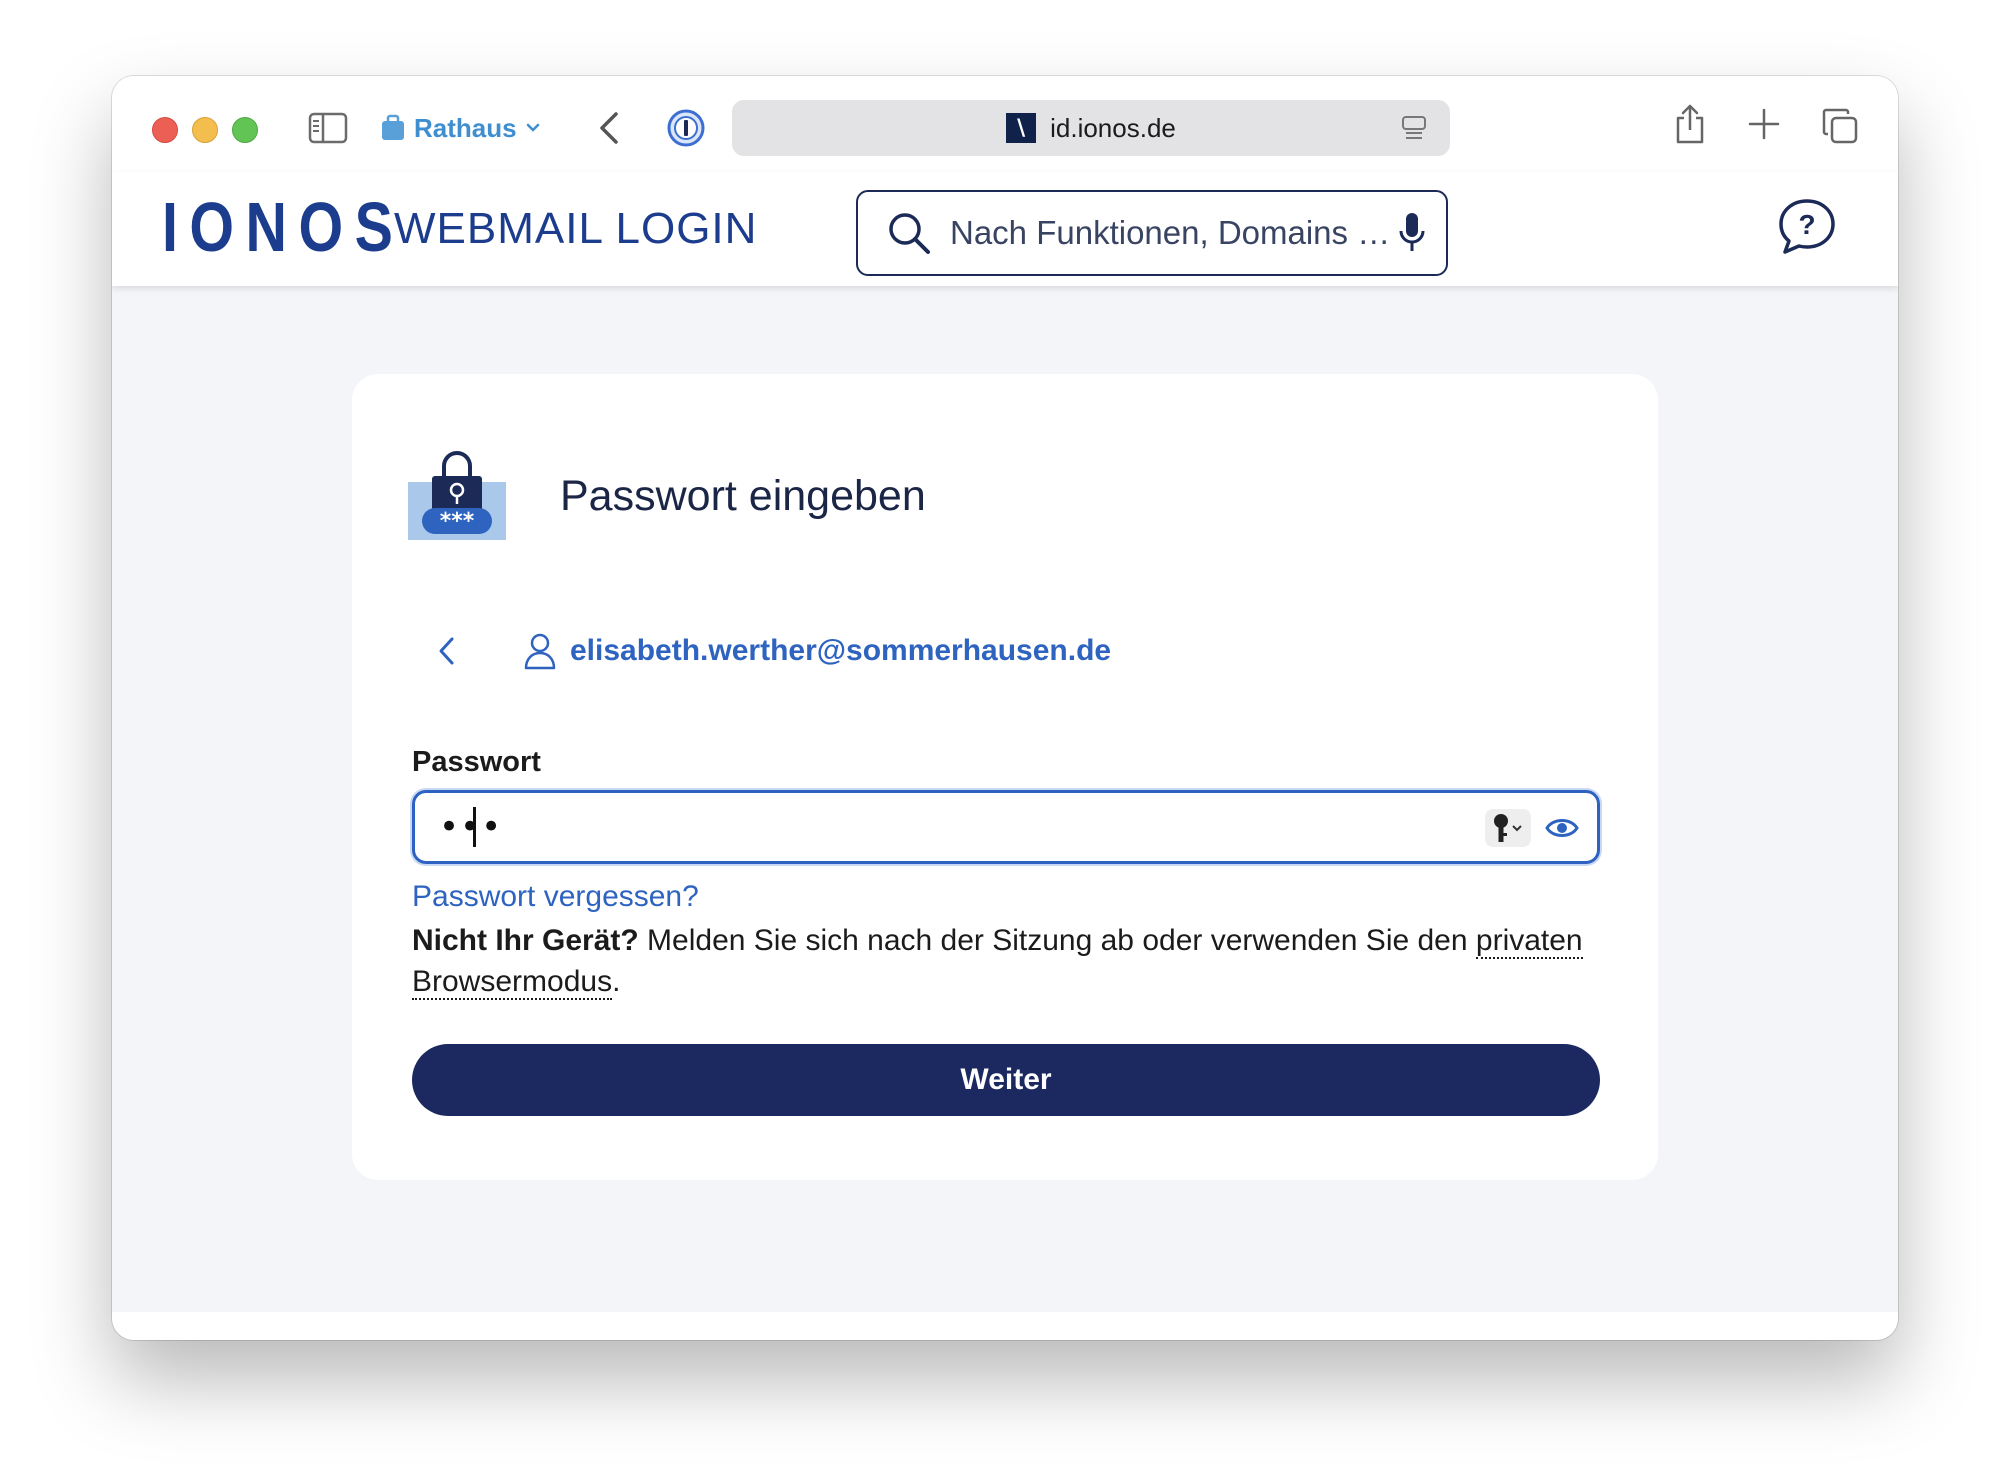  I want to click on page-title: WEBMAIL LOGIN, so click(576, 228).